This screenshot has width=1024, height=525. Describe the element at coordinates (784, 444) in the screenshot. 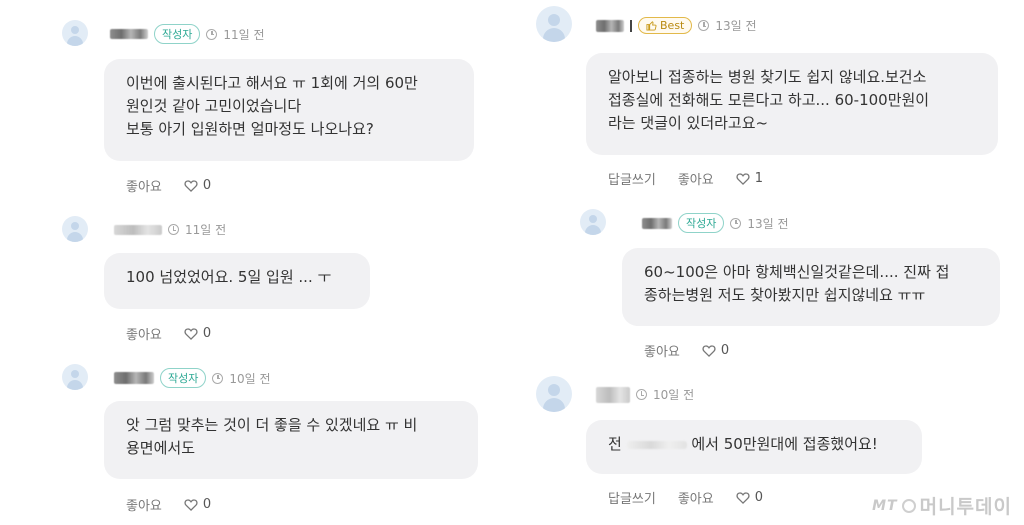

I see `comment-text-suffix: 에서 50만원대에 접종했어요!` at that location.